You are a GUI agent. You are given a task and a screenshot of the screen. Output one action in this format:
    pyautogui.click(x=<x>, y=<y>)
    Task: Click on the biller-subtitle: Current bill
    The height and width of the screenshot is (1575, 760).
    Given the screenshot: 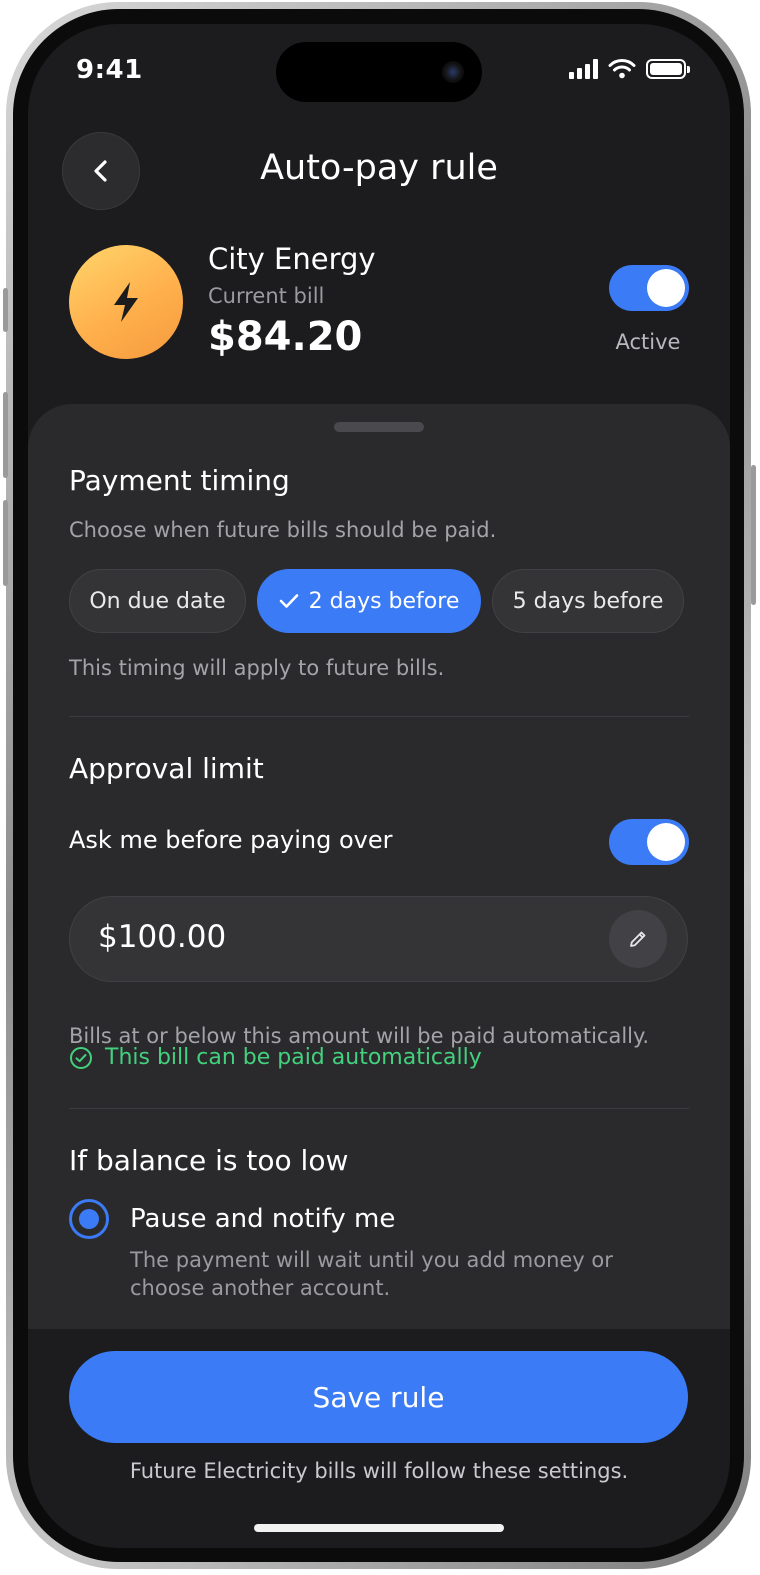 What is the action you would take?
    pyautogui.click(x=266, y=296)
    